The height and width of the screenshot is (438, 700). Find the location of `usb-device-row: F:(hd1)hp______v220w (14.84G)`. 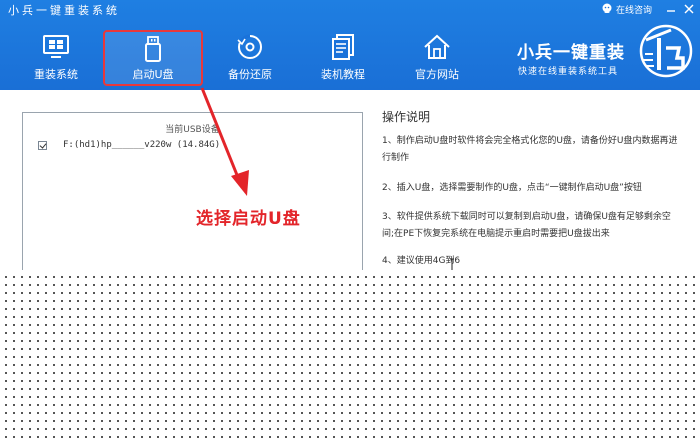

usb-device-row: F:(hd1)hp______v220w (14.84G) is located at coordinates (129, 145).